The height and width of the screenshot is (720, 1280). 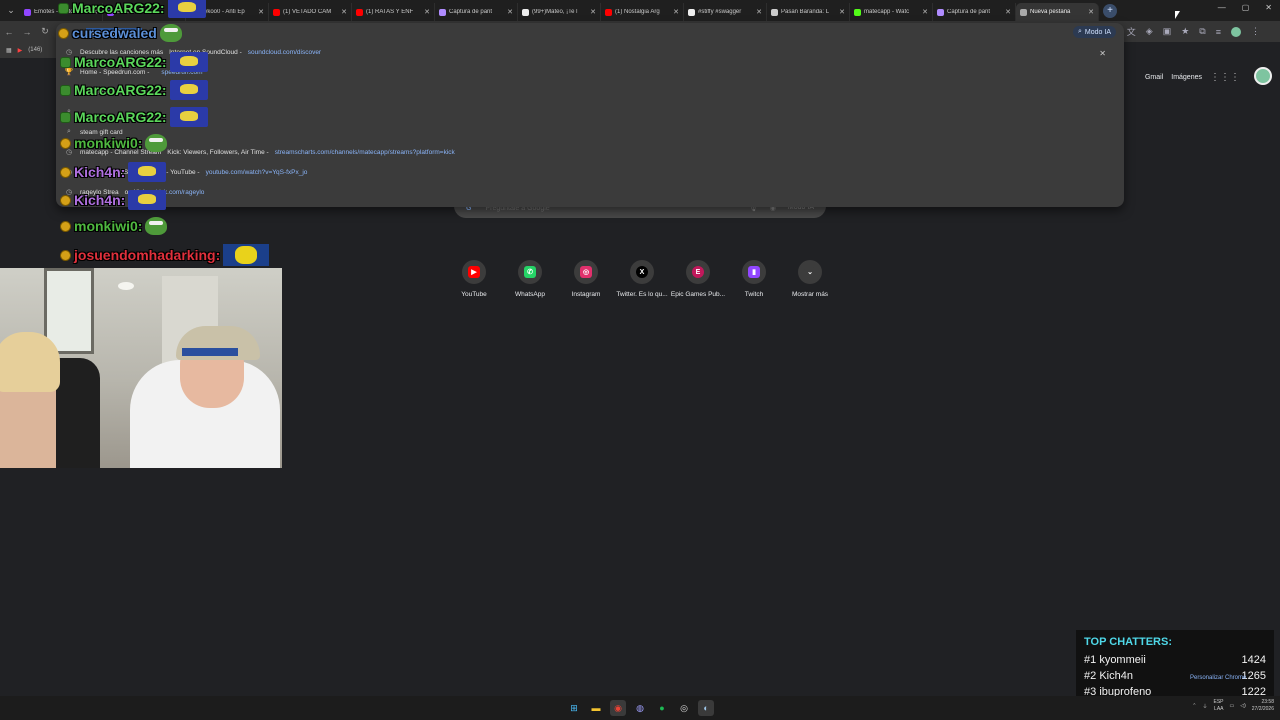 I want to click on shortcut-tile: ◎ Instagram, so click(x=586, y=279).